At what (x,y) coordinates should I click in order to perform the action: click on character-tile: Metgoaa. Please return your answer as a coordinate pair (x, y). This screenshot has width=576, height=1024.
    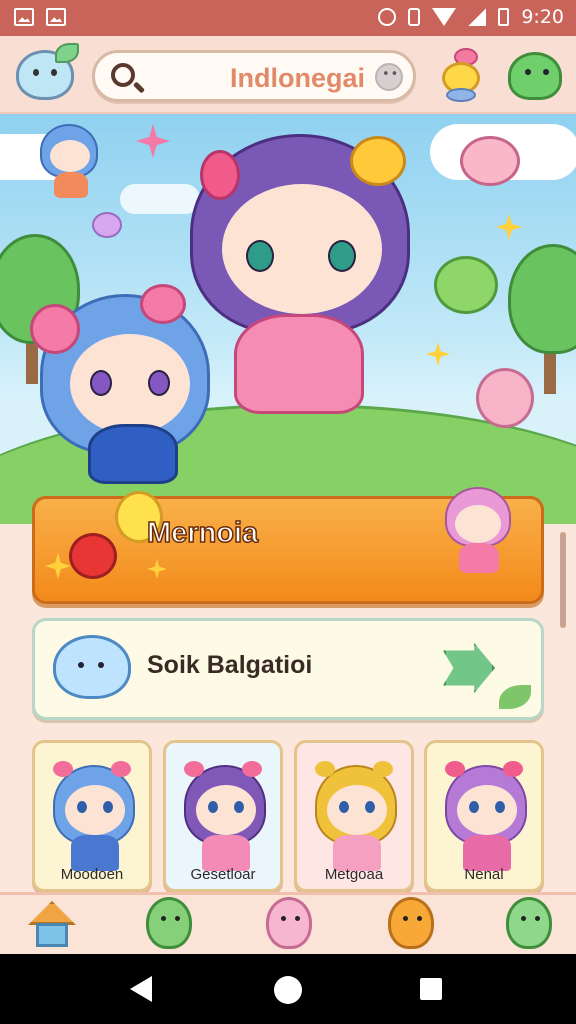
    Looking at the image, I should click on (354, 816).